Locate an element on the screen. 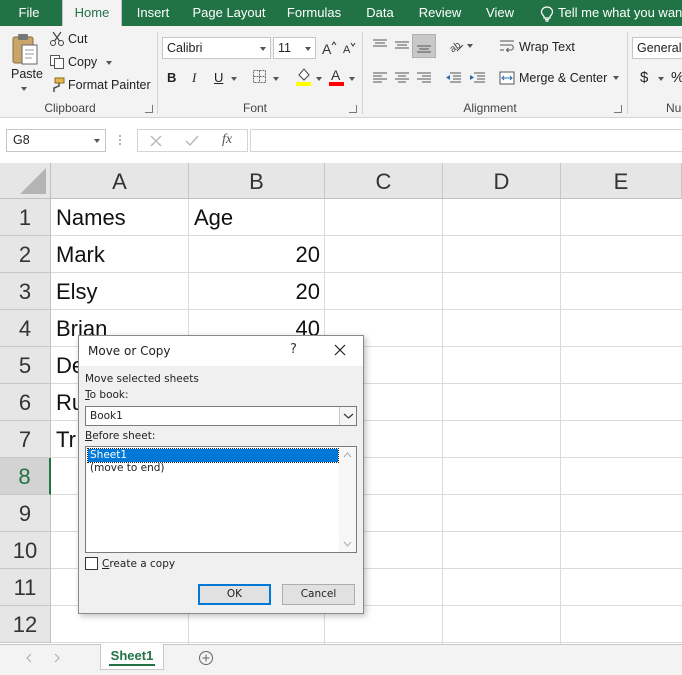  column-header-a: A is located at coordinates (120, 181).